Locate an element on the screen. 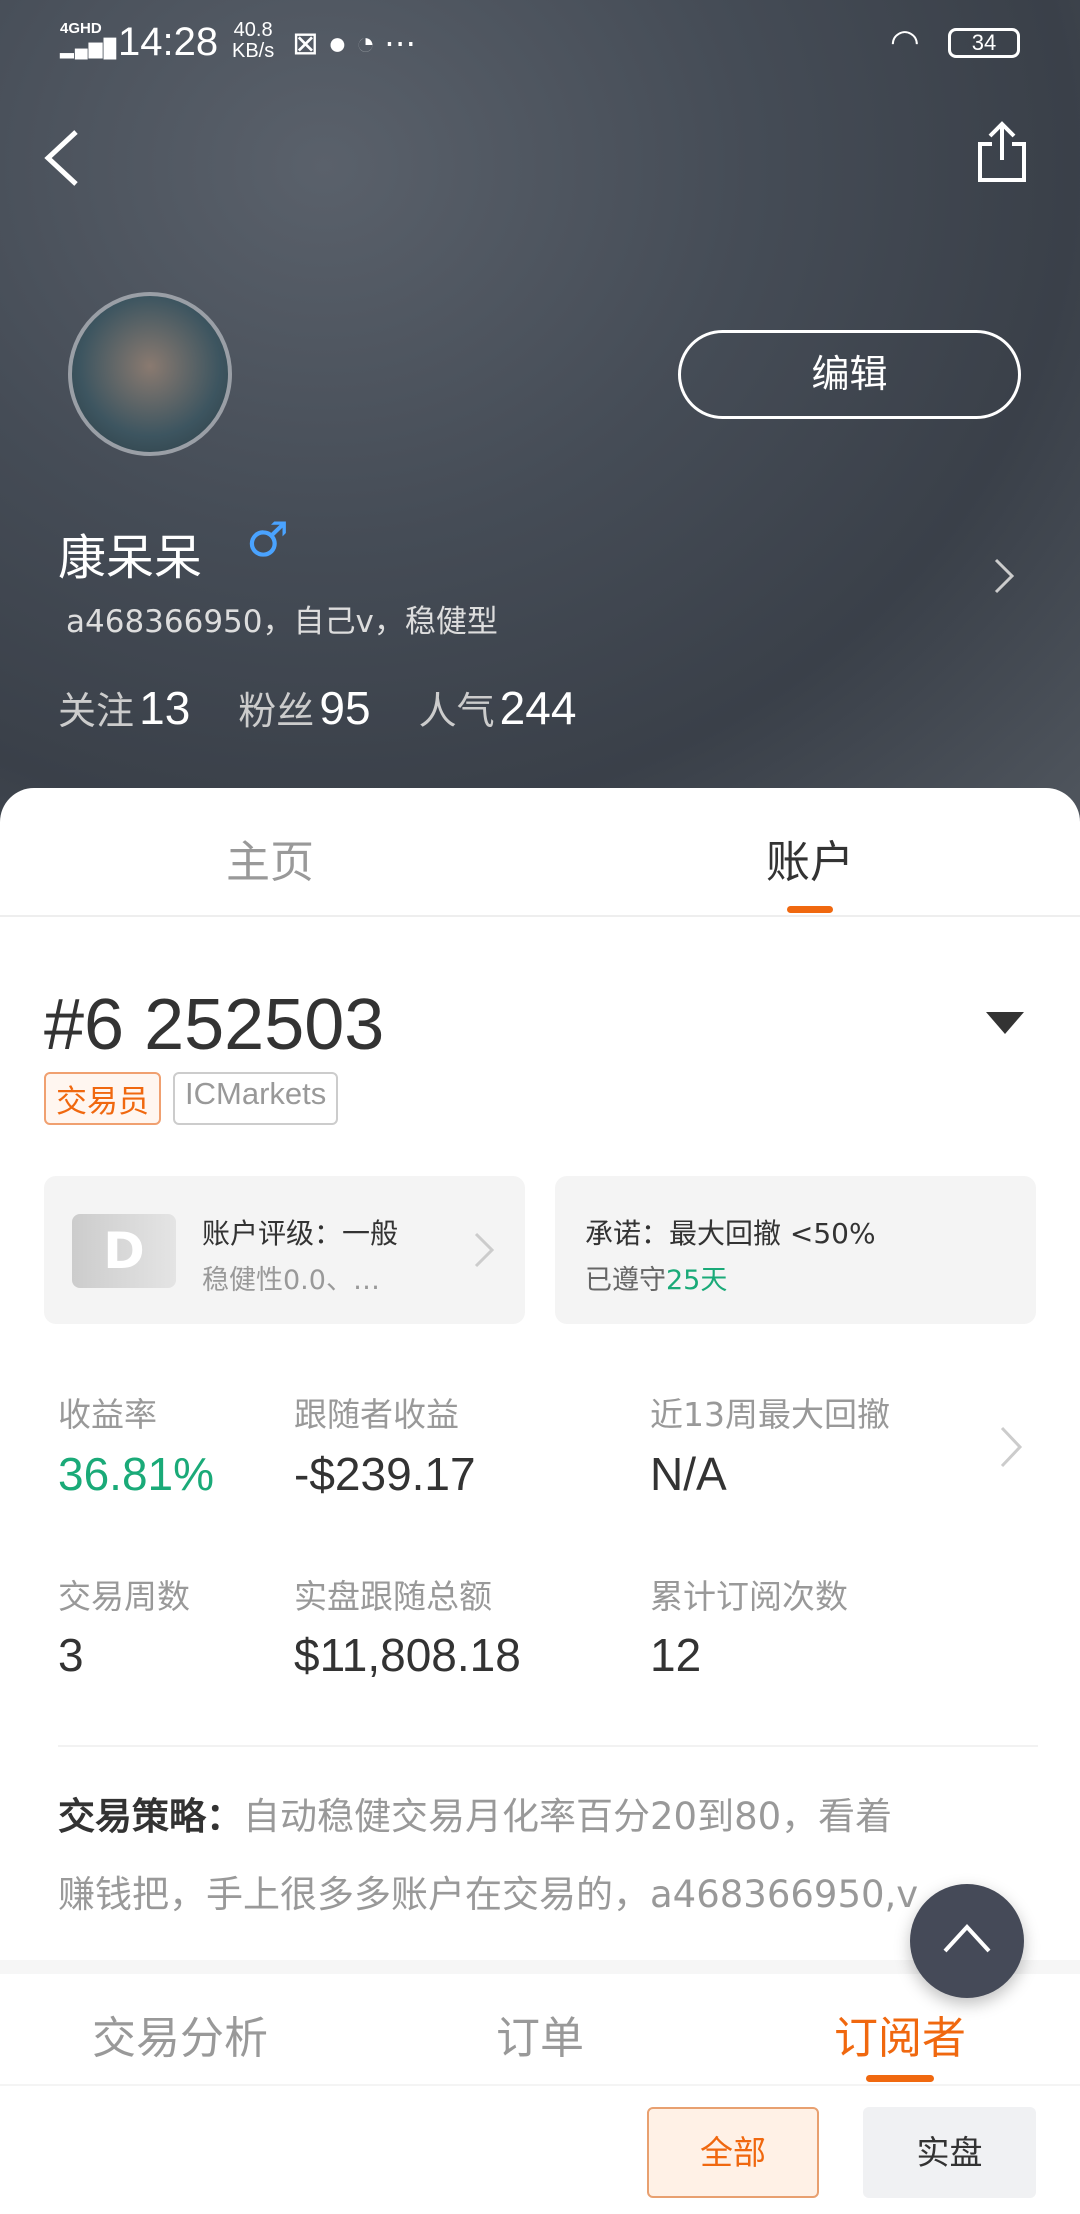 The height and width of the screenshot is (2214, 1080). tab-trade-analysis: 交易分析 is located at coordinates (180, 2034).